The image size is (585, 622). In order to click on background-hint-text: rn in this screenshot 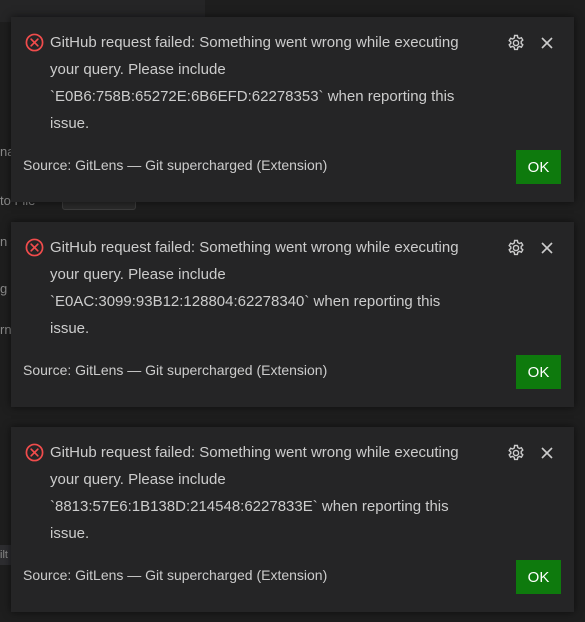, I will do `click(6, 329)`.